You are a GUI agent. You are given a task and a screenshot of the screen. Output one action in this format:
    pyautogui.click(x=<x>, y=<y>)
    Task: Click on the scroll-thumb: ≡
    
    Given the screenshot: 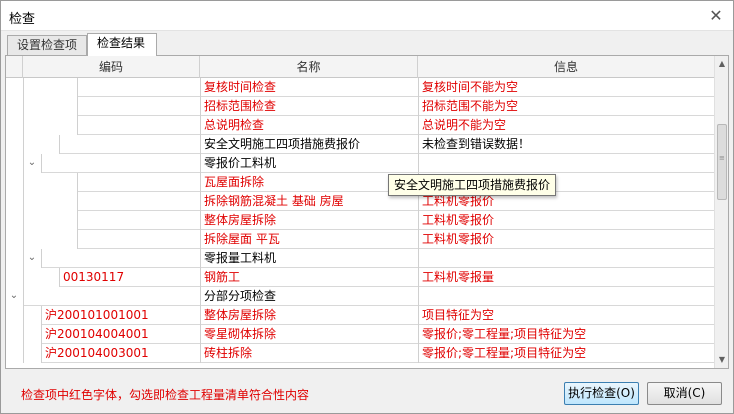 What is the action you would take?
    pyautogui.click(x=722, y=162)
    